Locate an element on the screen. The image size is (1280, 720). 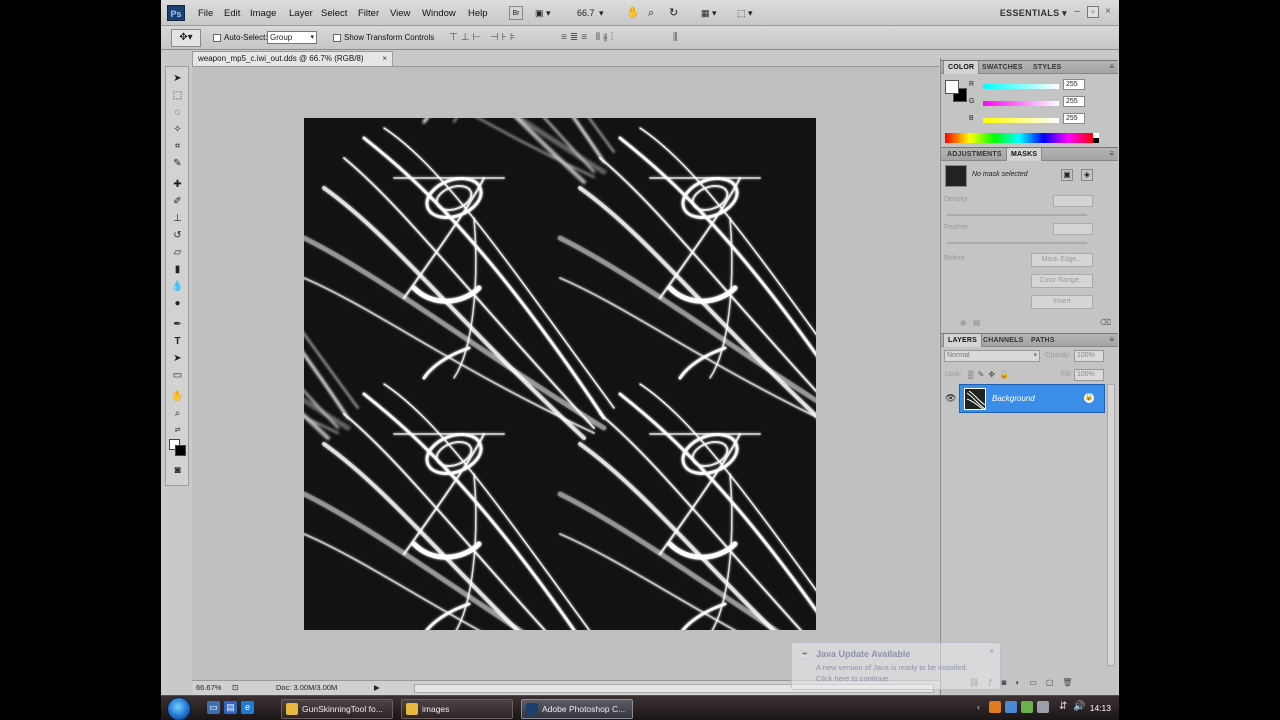
menu-view: View is located at coordinates (400, 13).